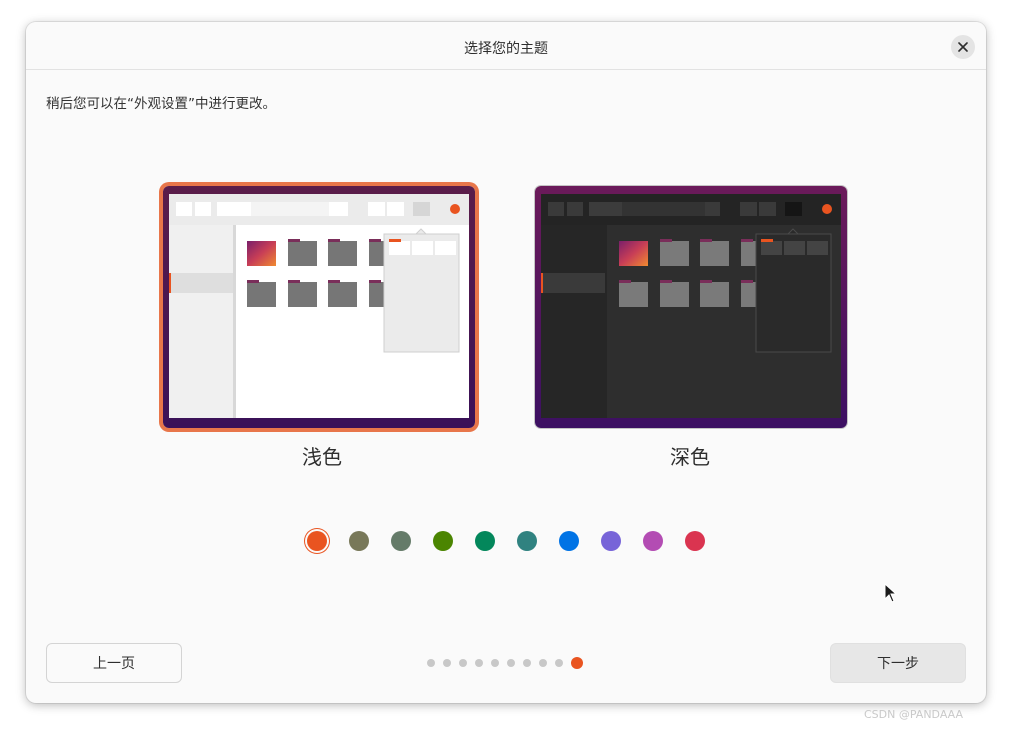 This screenshot has width=1012, height=732. What do you see at coordinates (401, 541) in the screenshot?
I see `accent-swatch-sage` at bounding box center [401, 541].